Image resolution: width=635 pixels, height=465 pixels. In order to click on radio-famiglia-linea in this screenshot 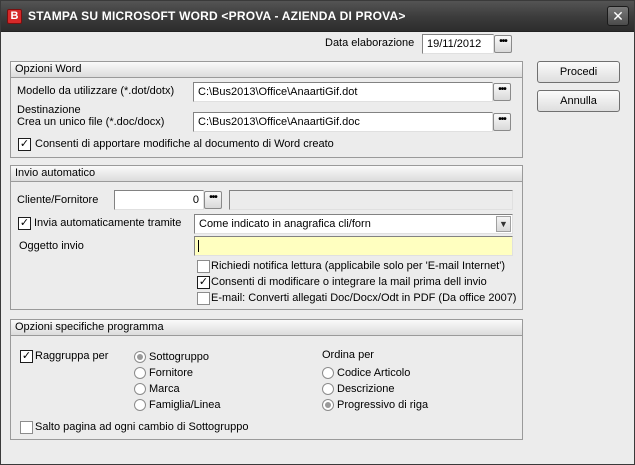, I will do `click(140, 405)`.